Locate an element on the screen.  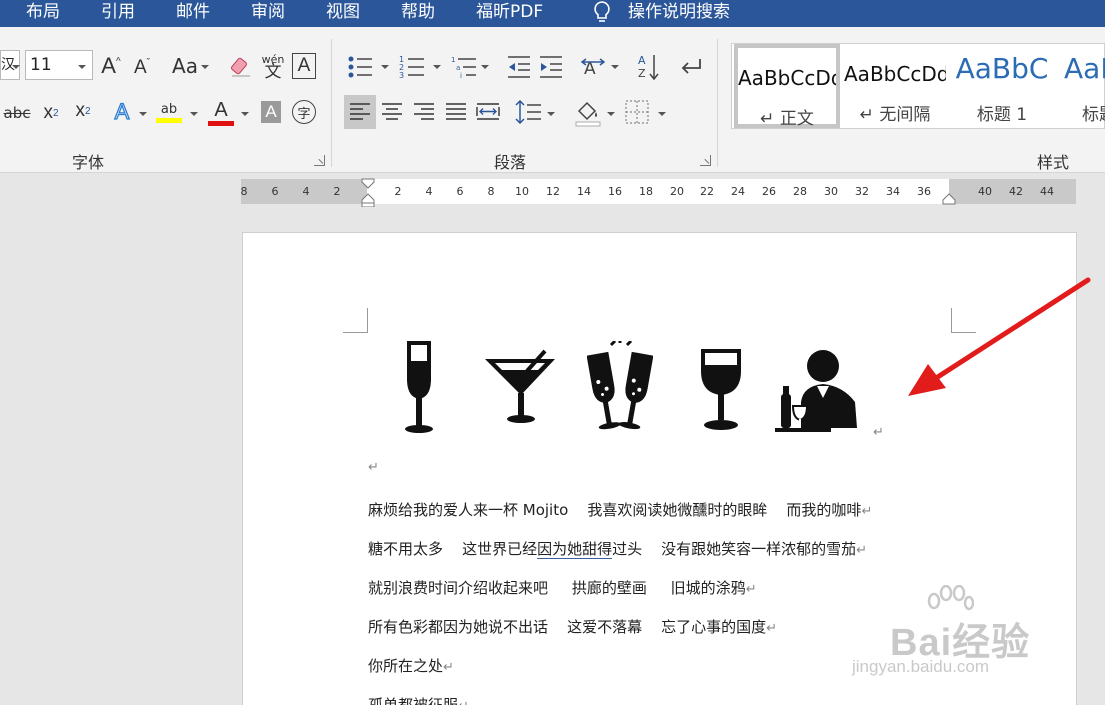
highlight-button: ab is located at coordinates (169, 112).